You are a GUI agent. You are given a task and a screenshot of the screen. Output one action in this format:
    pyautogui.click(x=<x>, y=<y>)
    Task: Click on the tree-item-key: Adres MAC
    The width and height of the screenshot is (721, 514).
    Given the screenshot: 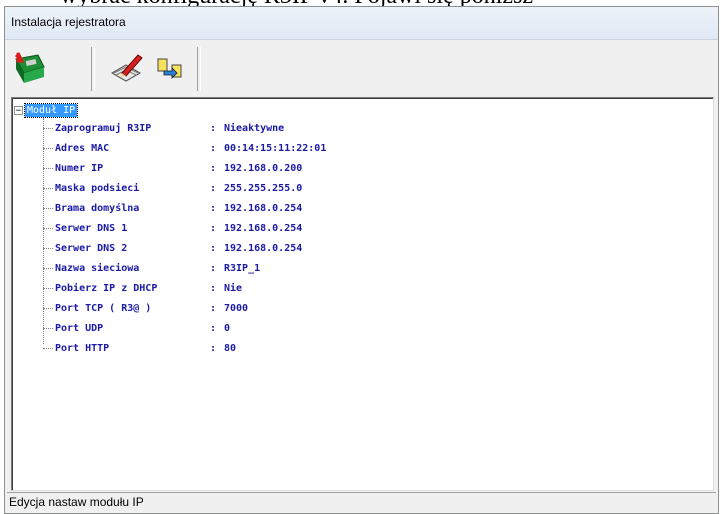 What is the action you would take?
    pyautogui.click(x=82, y=148)
    